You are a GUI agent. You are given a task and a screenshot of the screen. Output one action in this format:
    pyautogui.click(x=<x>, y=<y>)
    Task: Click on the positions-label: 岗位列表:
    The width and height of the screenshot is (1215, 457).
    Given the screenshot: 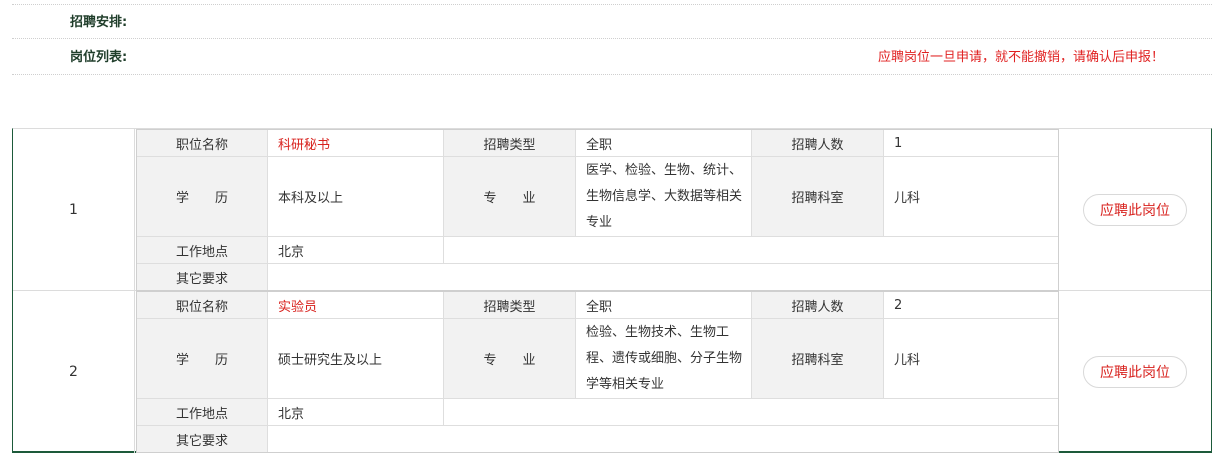 What is the action you would take?
    pyautogui.click(x=99, y=57)
    